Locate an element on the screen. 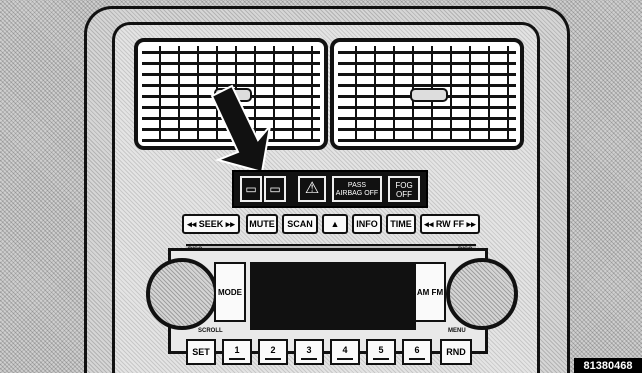 This screenshot has width=642, height=373. preset-button-5: 5 is located at coordinates (381, 352).